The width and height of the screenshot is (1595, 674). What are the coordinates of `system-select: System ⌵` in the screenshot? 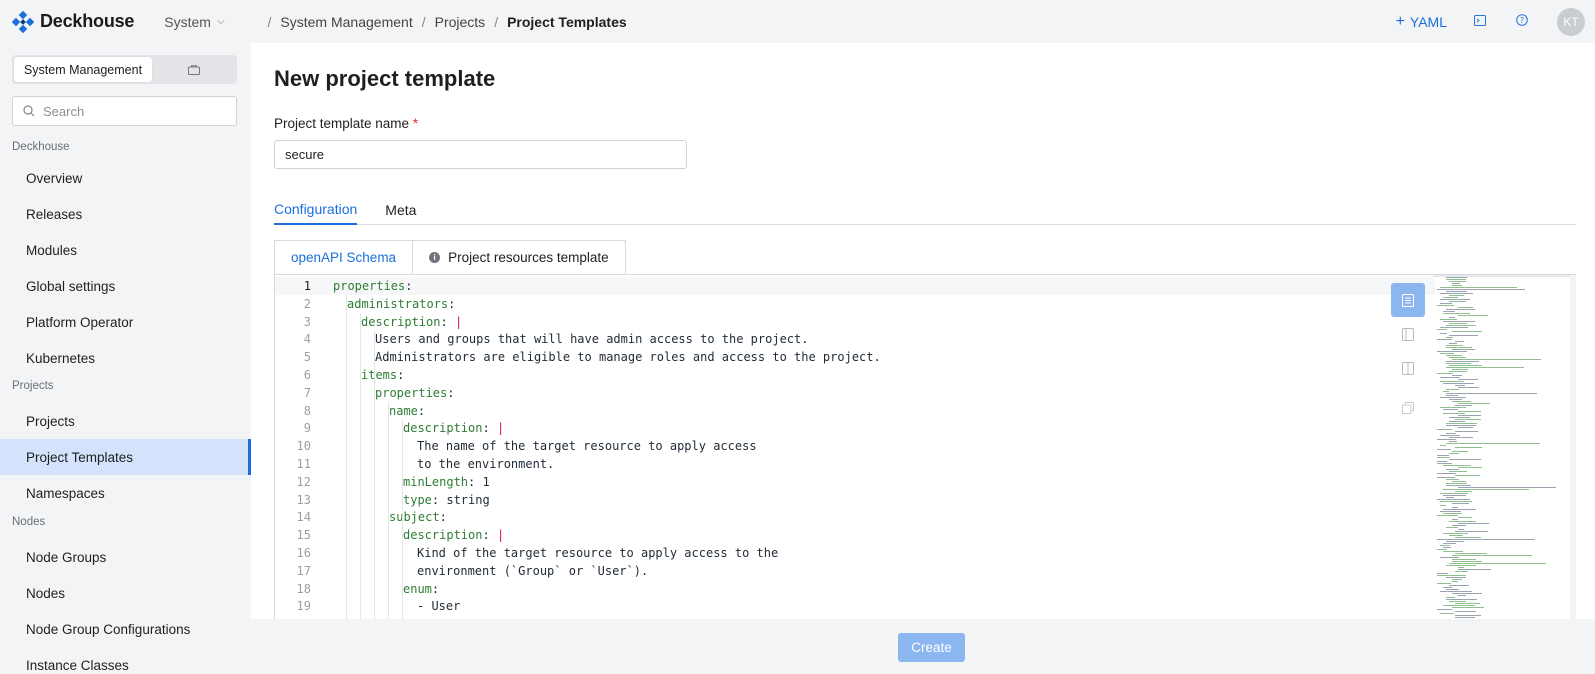 It's located at (194, 22).